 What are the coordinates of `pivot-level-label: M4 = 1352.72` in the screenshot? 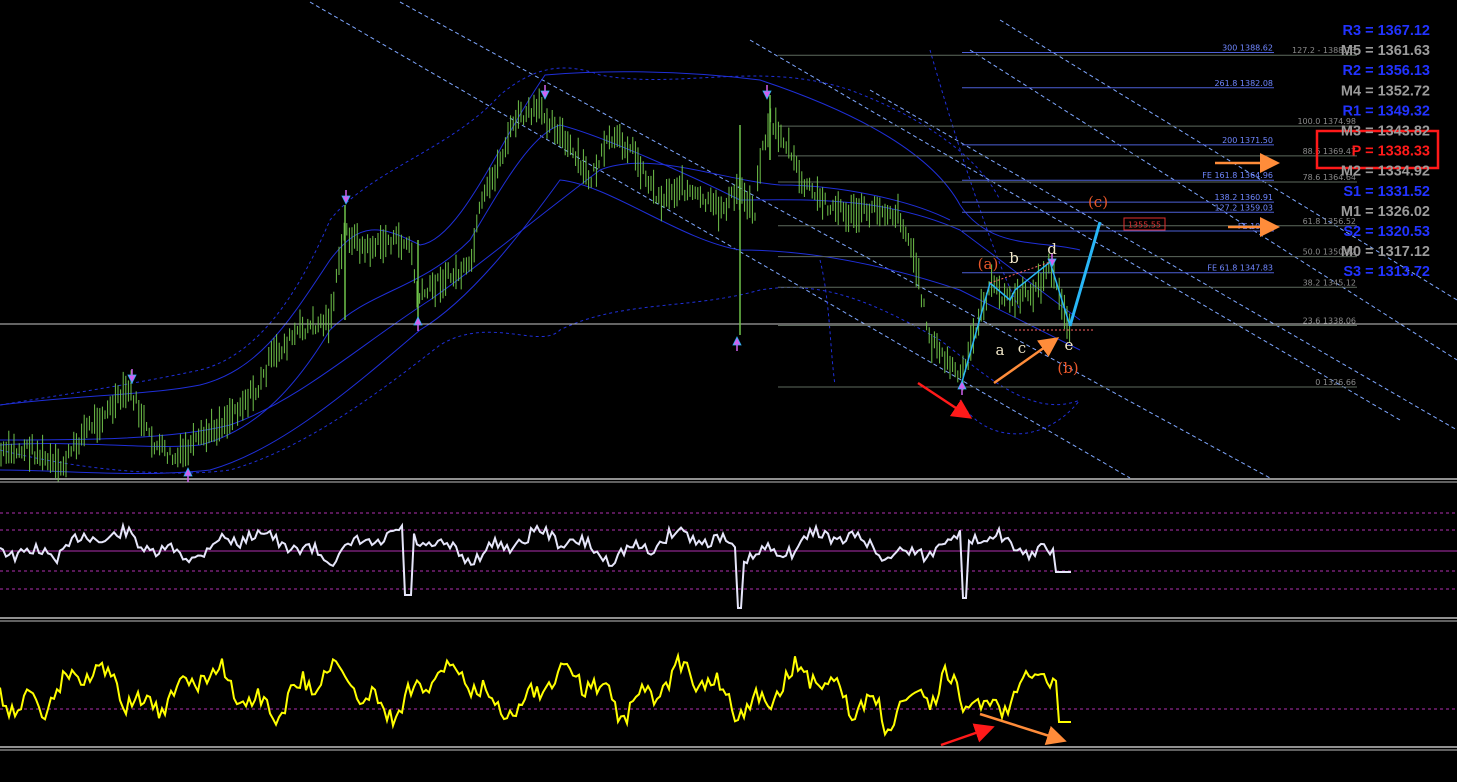 It's located at (1385, 91).